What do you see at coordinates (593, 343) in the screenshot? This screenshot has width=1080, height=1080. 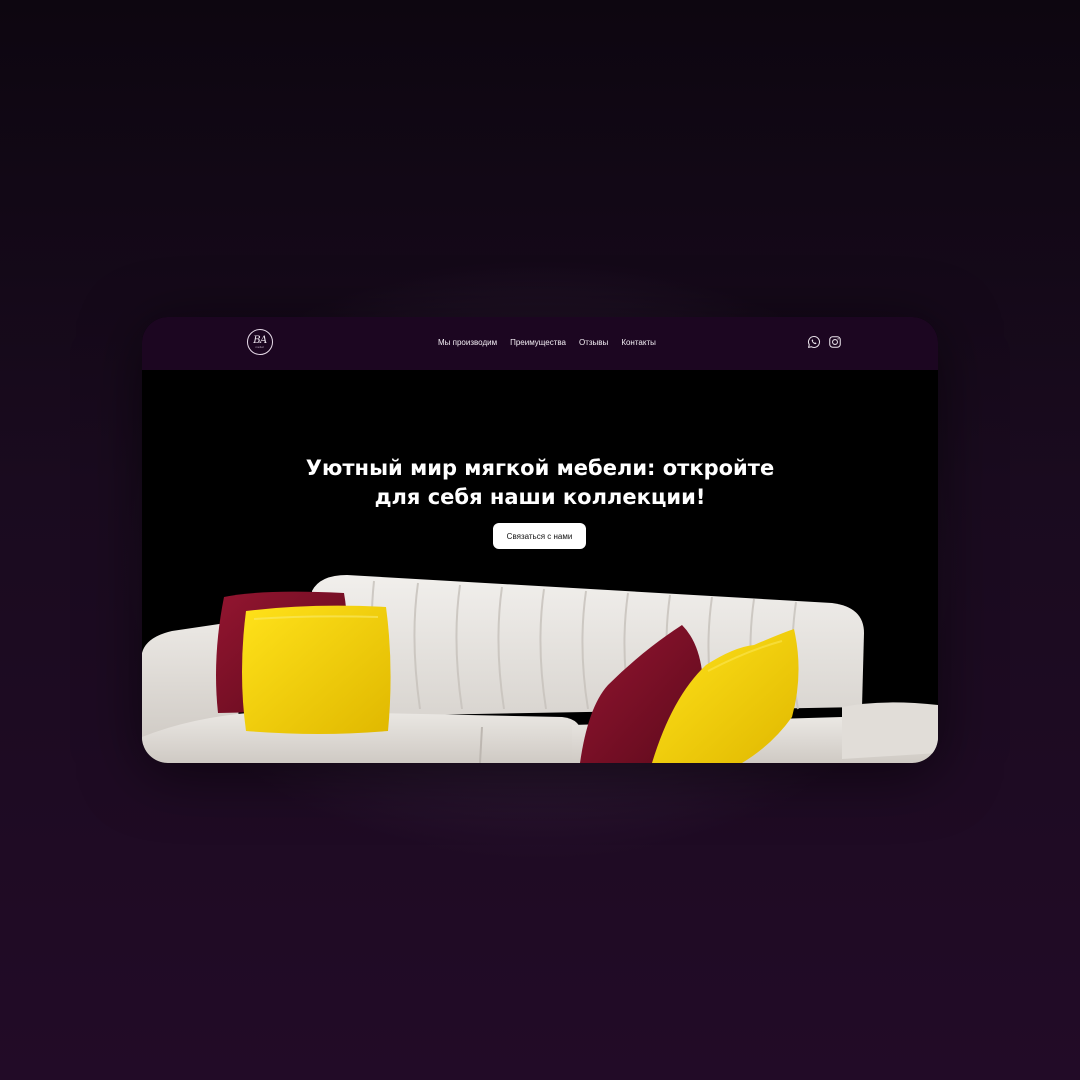 I see `nav-item-reviews: Отзывы` at bounding box center [593, 343].